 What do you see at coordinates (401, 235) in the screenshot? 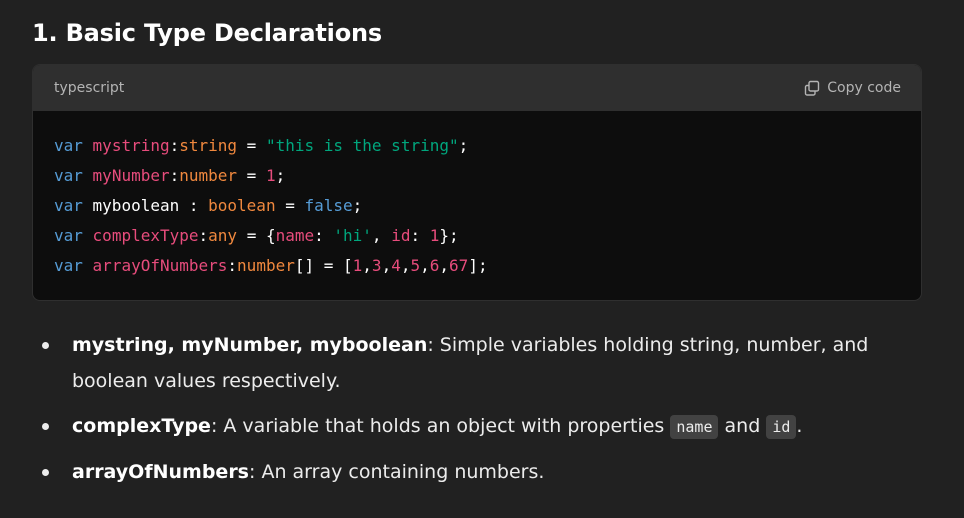
I see `code-token: id` at bounding box center [401, 235].